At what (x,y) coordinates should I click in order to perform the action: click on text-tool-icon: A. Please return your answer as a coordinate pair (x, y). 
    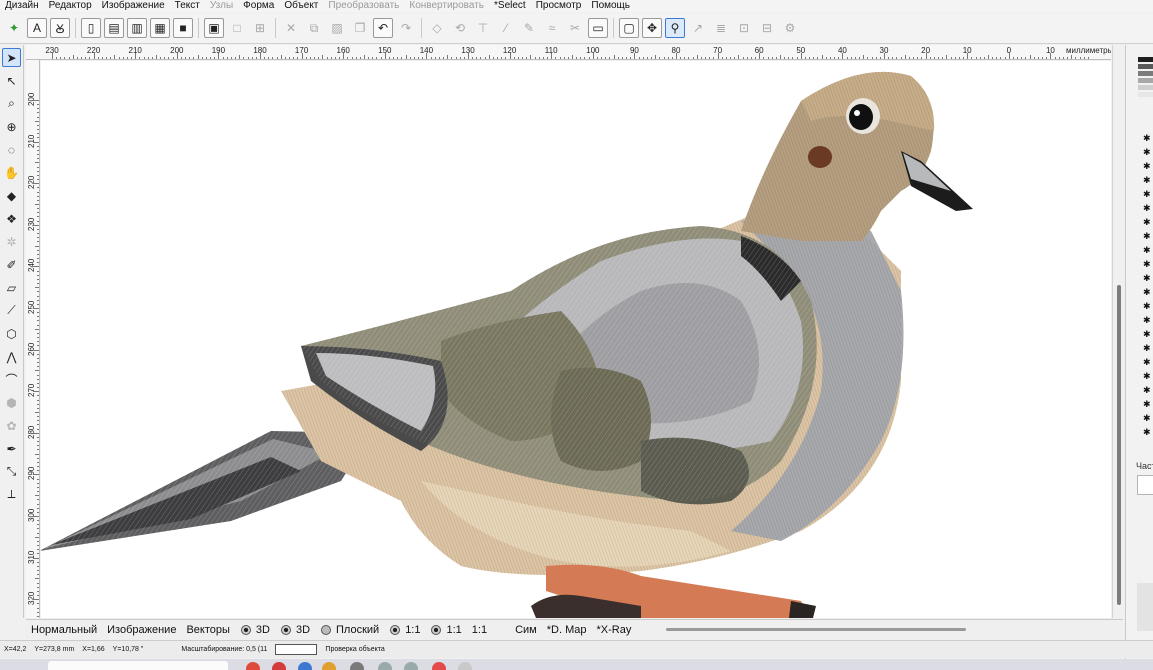
    Looking at the image, I should click on (37, 28).